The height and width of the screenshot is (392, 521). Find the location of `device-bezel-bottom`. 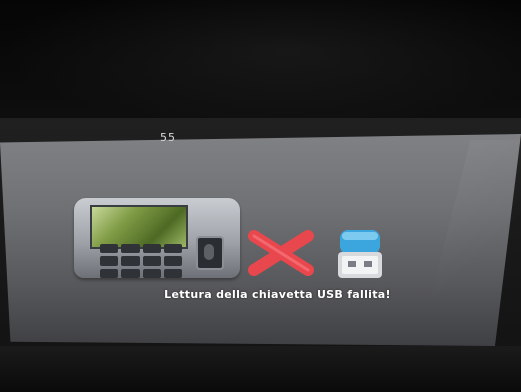

device-bezel-bottom is located at coordinates (260, 369).